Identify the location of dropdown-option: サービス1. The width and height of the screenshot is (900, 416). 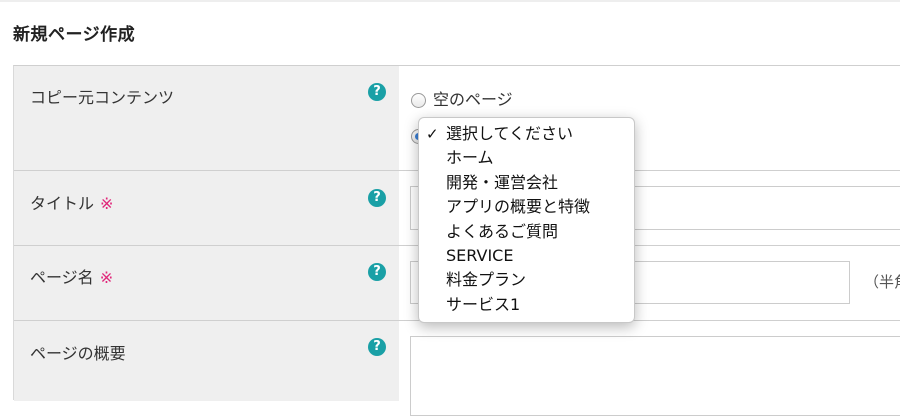
(526, 305).